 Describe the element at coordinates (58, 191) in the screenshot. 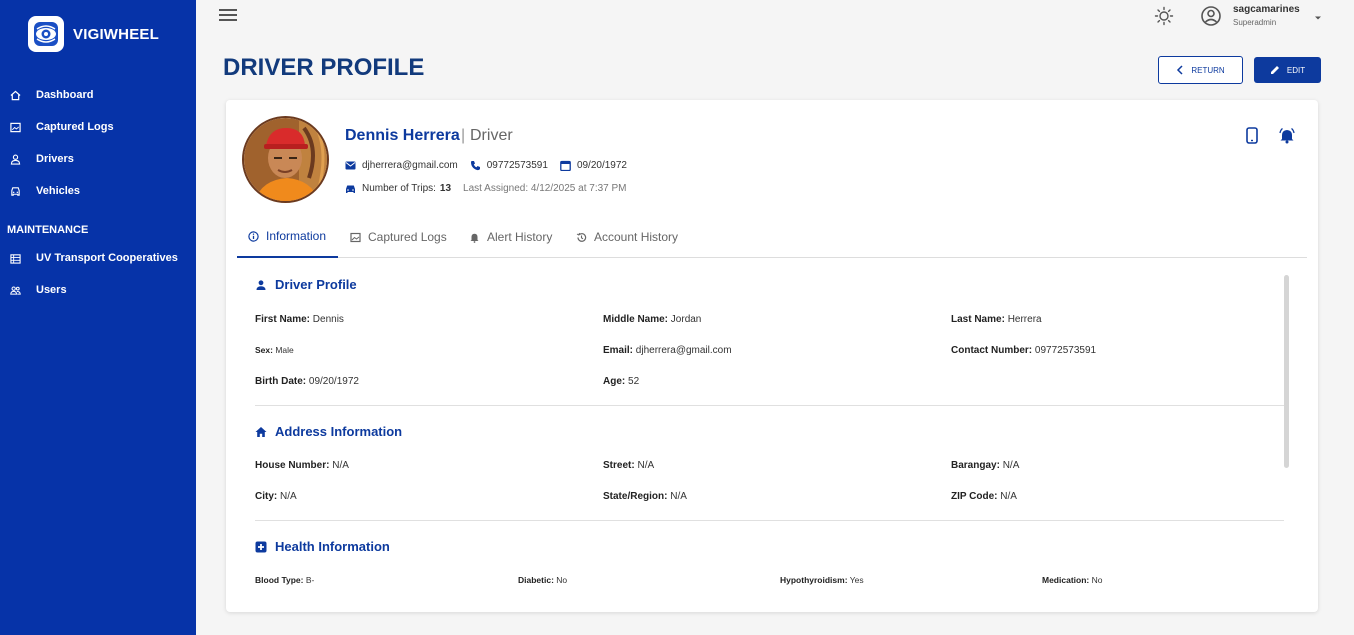

I see `sidebar-item-label: Vehicles` at that location.